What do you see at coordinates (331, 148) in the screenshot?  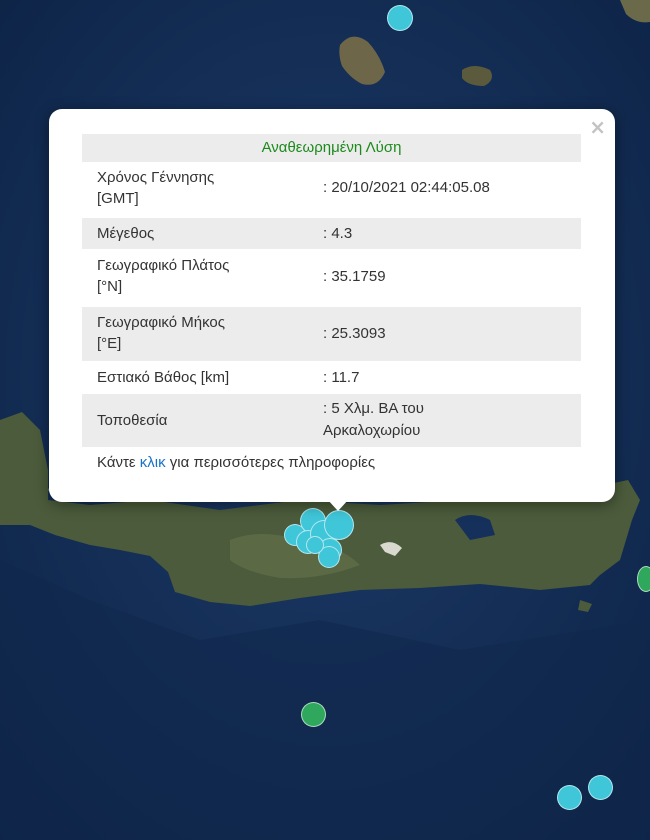 I see `popup-title: Αναθεωρημένη Λύση` at bounding box center [331, 148].